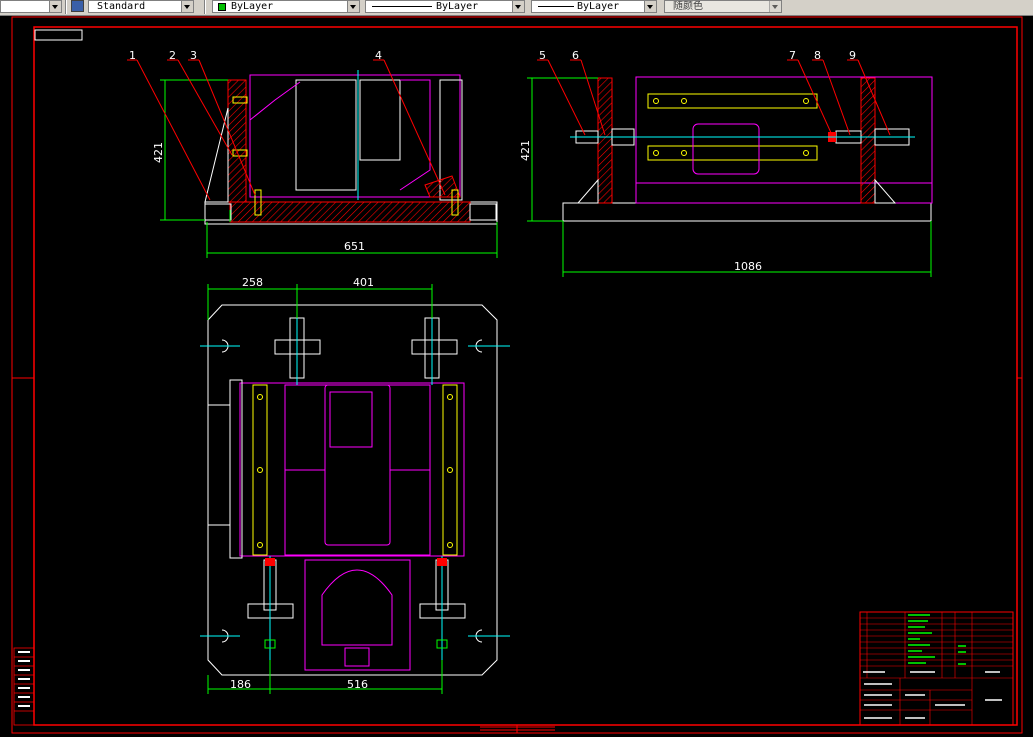 This screenshot has height=737, width=1033. What do you see at coordinates (792, 55) in the screenshot?
I see `balloon-7: 7` at bounding box center [792, 55].